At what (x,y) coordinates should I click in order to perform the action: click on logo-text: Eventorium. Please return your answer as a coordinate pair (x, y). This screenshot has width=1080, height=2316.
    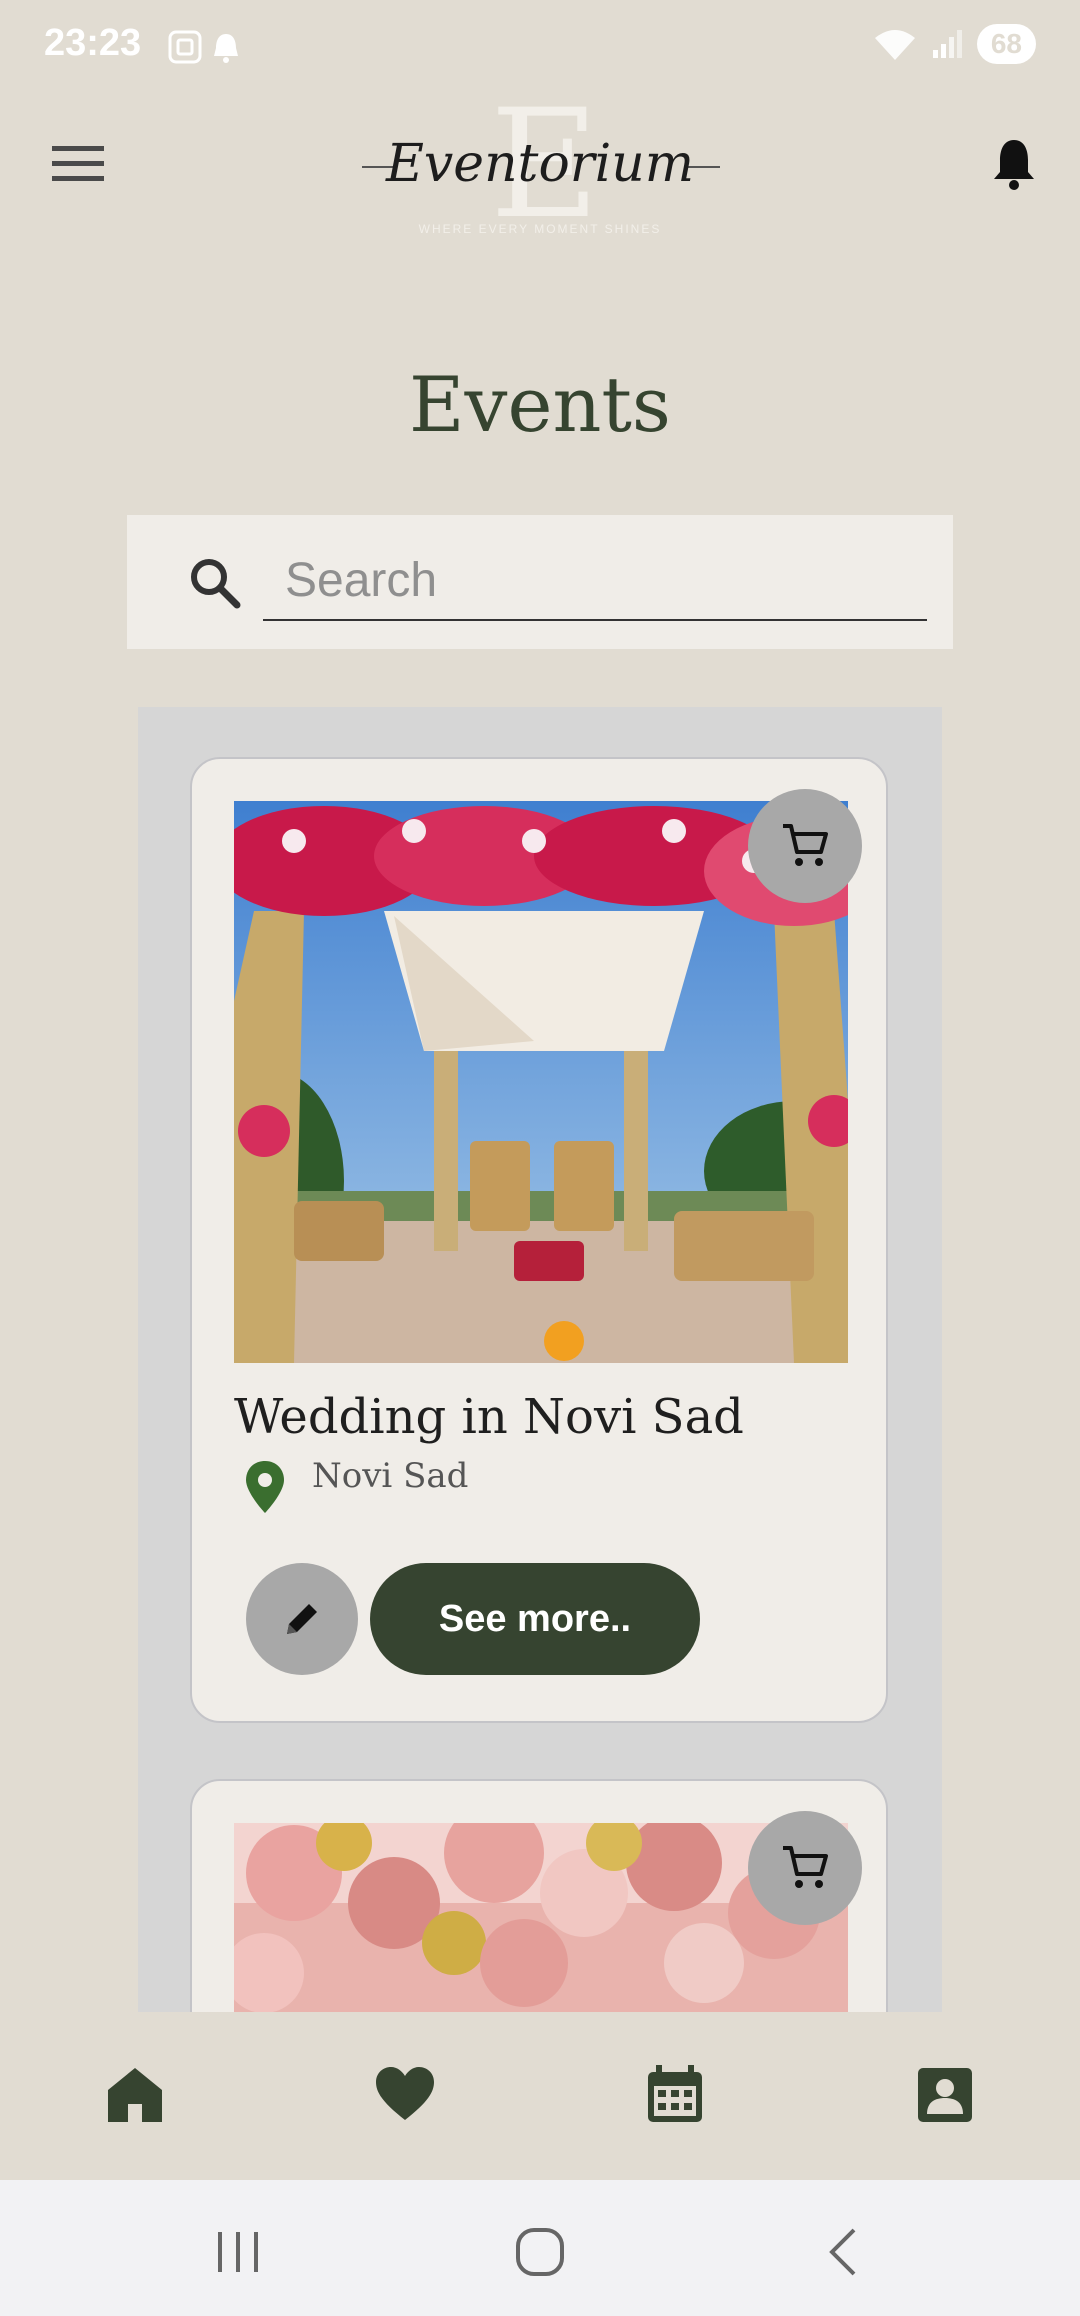
    Looking at the image, I should click on (540, 164).